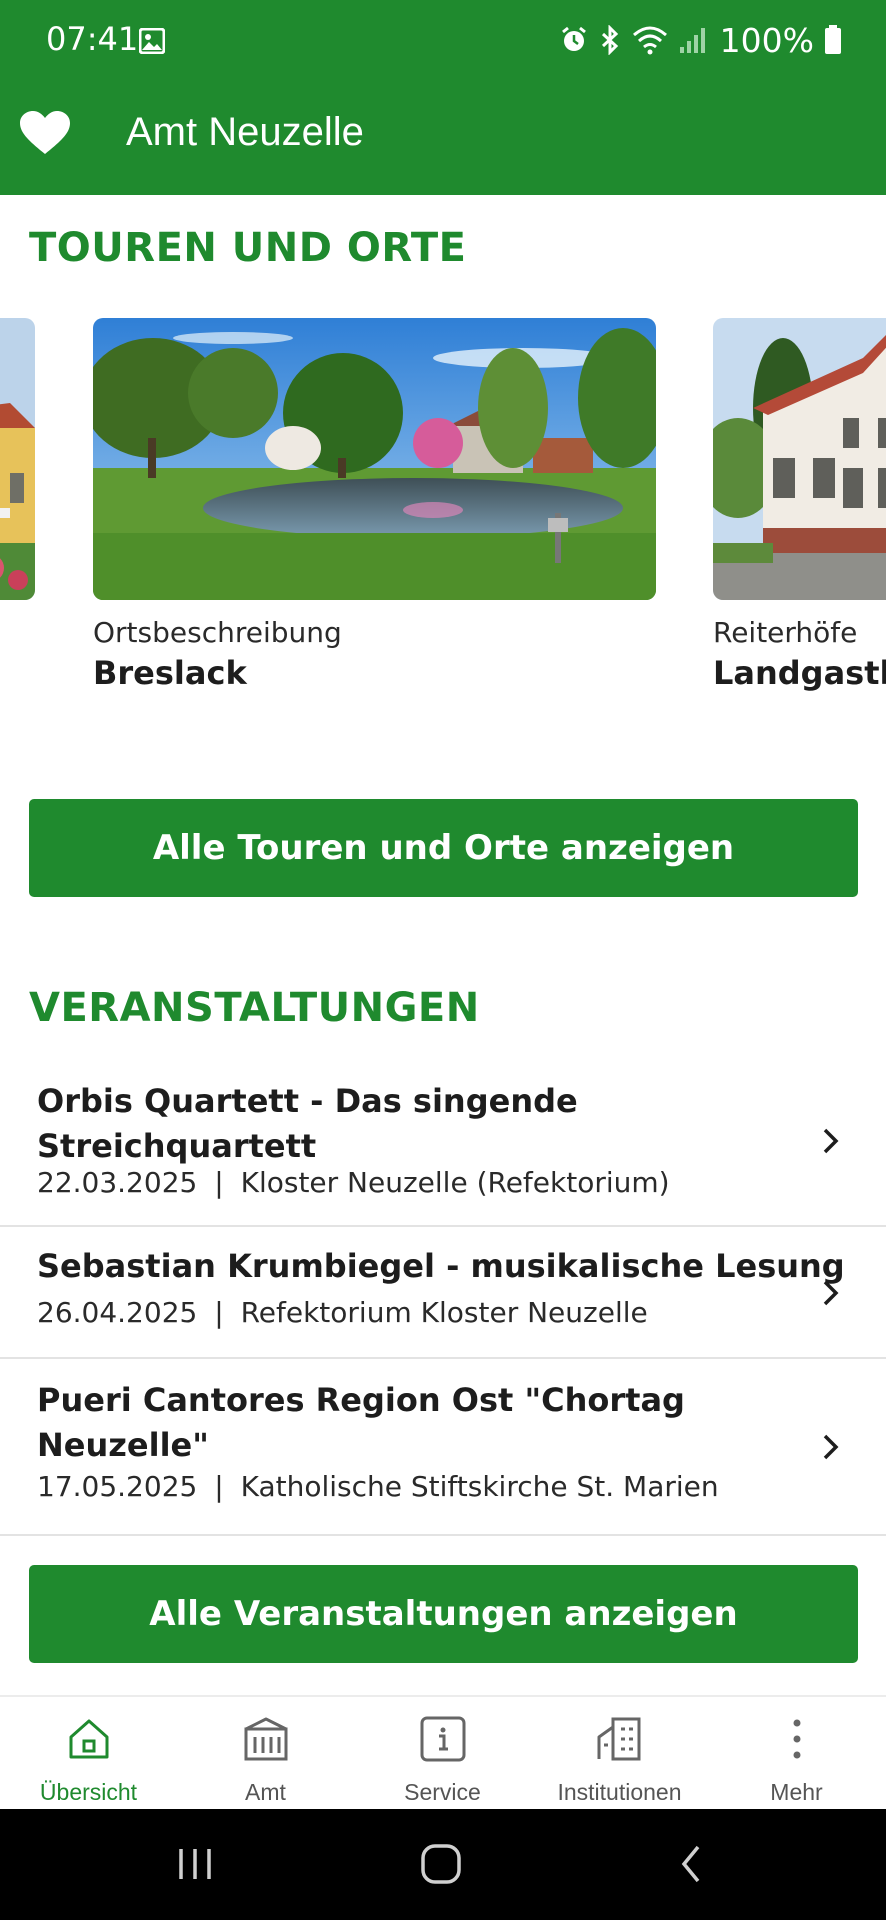 Image resolution: width=886 pixels, height=1920 pixels. What do you see at coordinates (254, 1008) in the screenshot?
I see `events-section-heading: VERANSTALTUNGEN` at bounding box center [254, 1008].